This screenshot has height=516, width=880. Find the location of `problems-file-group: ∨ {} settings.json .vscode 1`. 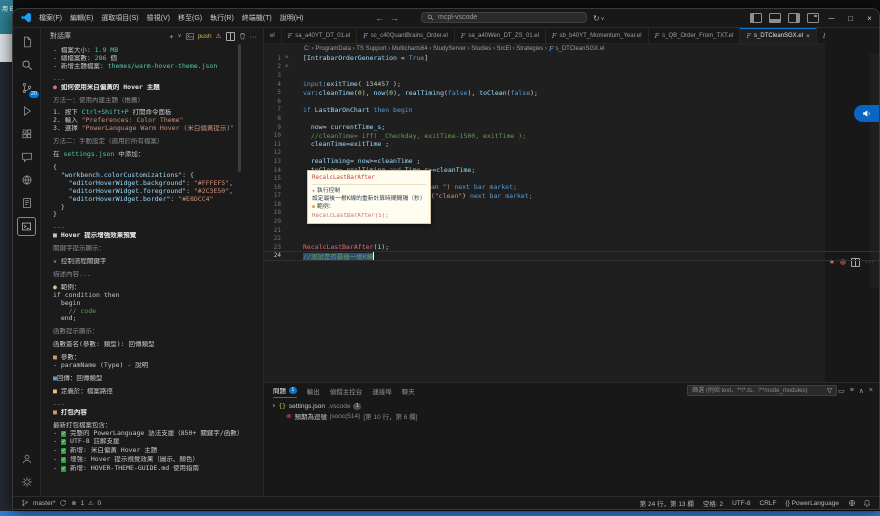

problems-file-group: ∨ {} settings.json .vscode 1 is located at coordinates (575, 406).